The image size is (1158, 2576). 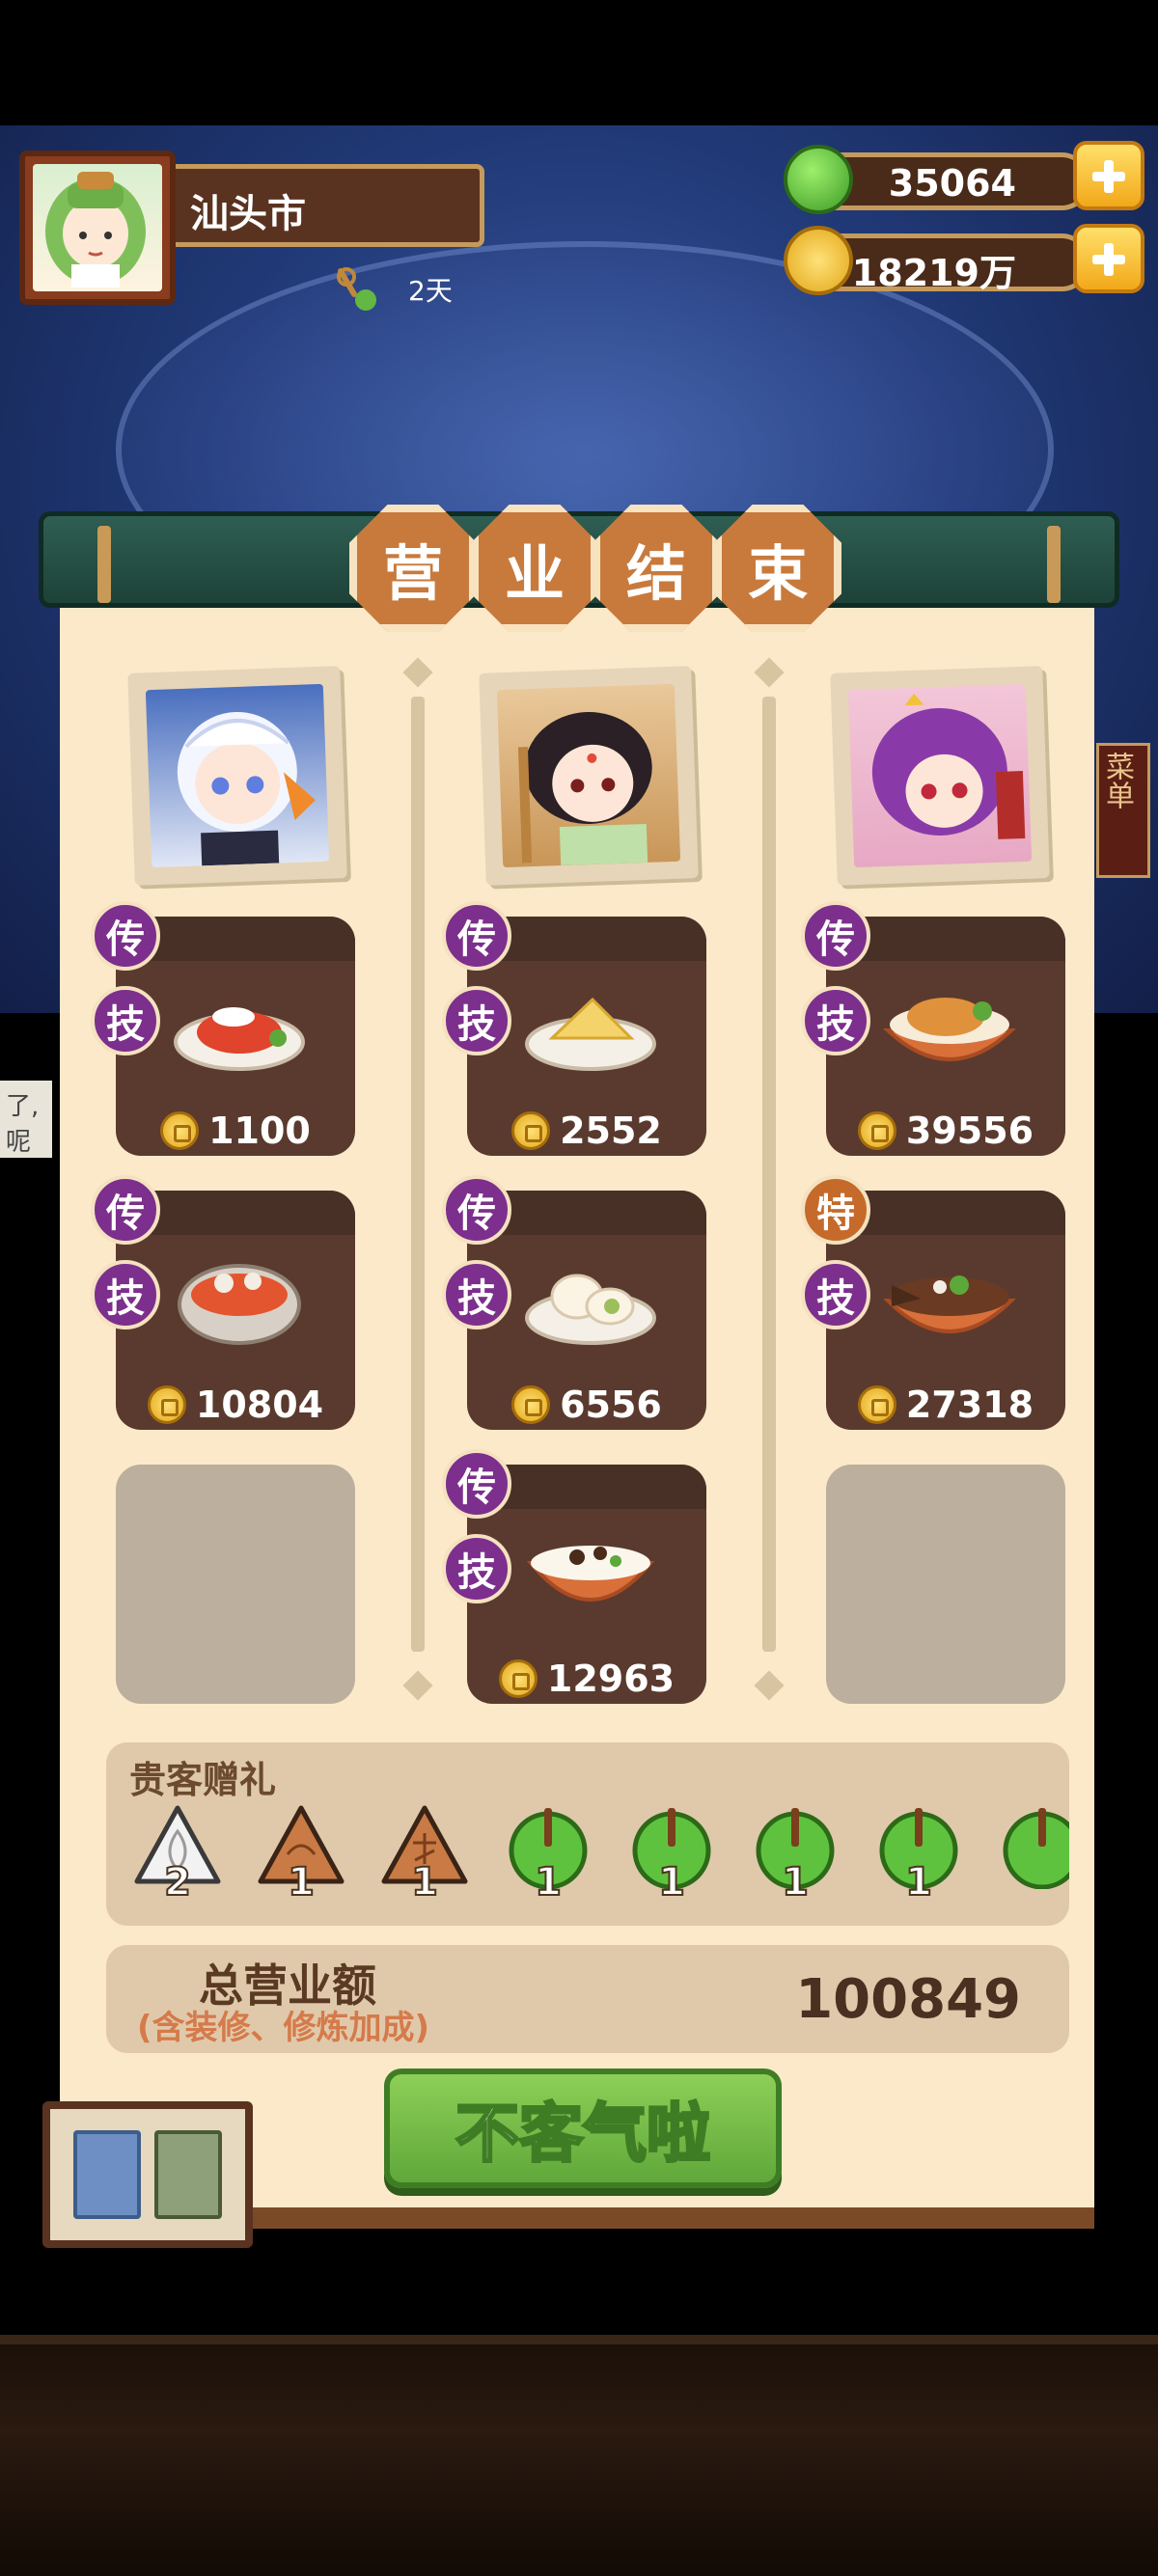 I want to click on dish-earnings: 39556, so click(x=969, y=1131).